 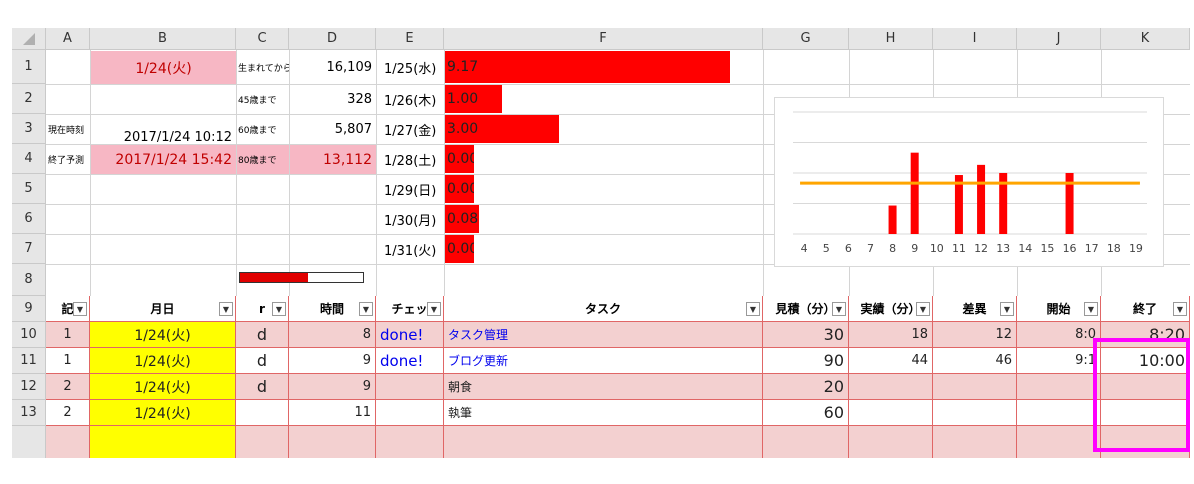 I want to click on day-hours-bar: 3.00, so click(x=502, y=129).